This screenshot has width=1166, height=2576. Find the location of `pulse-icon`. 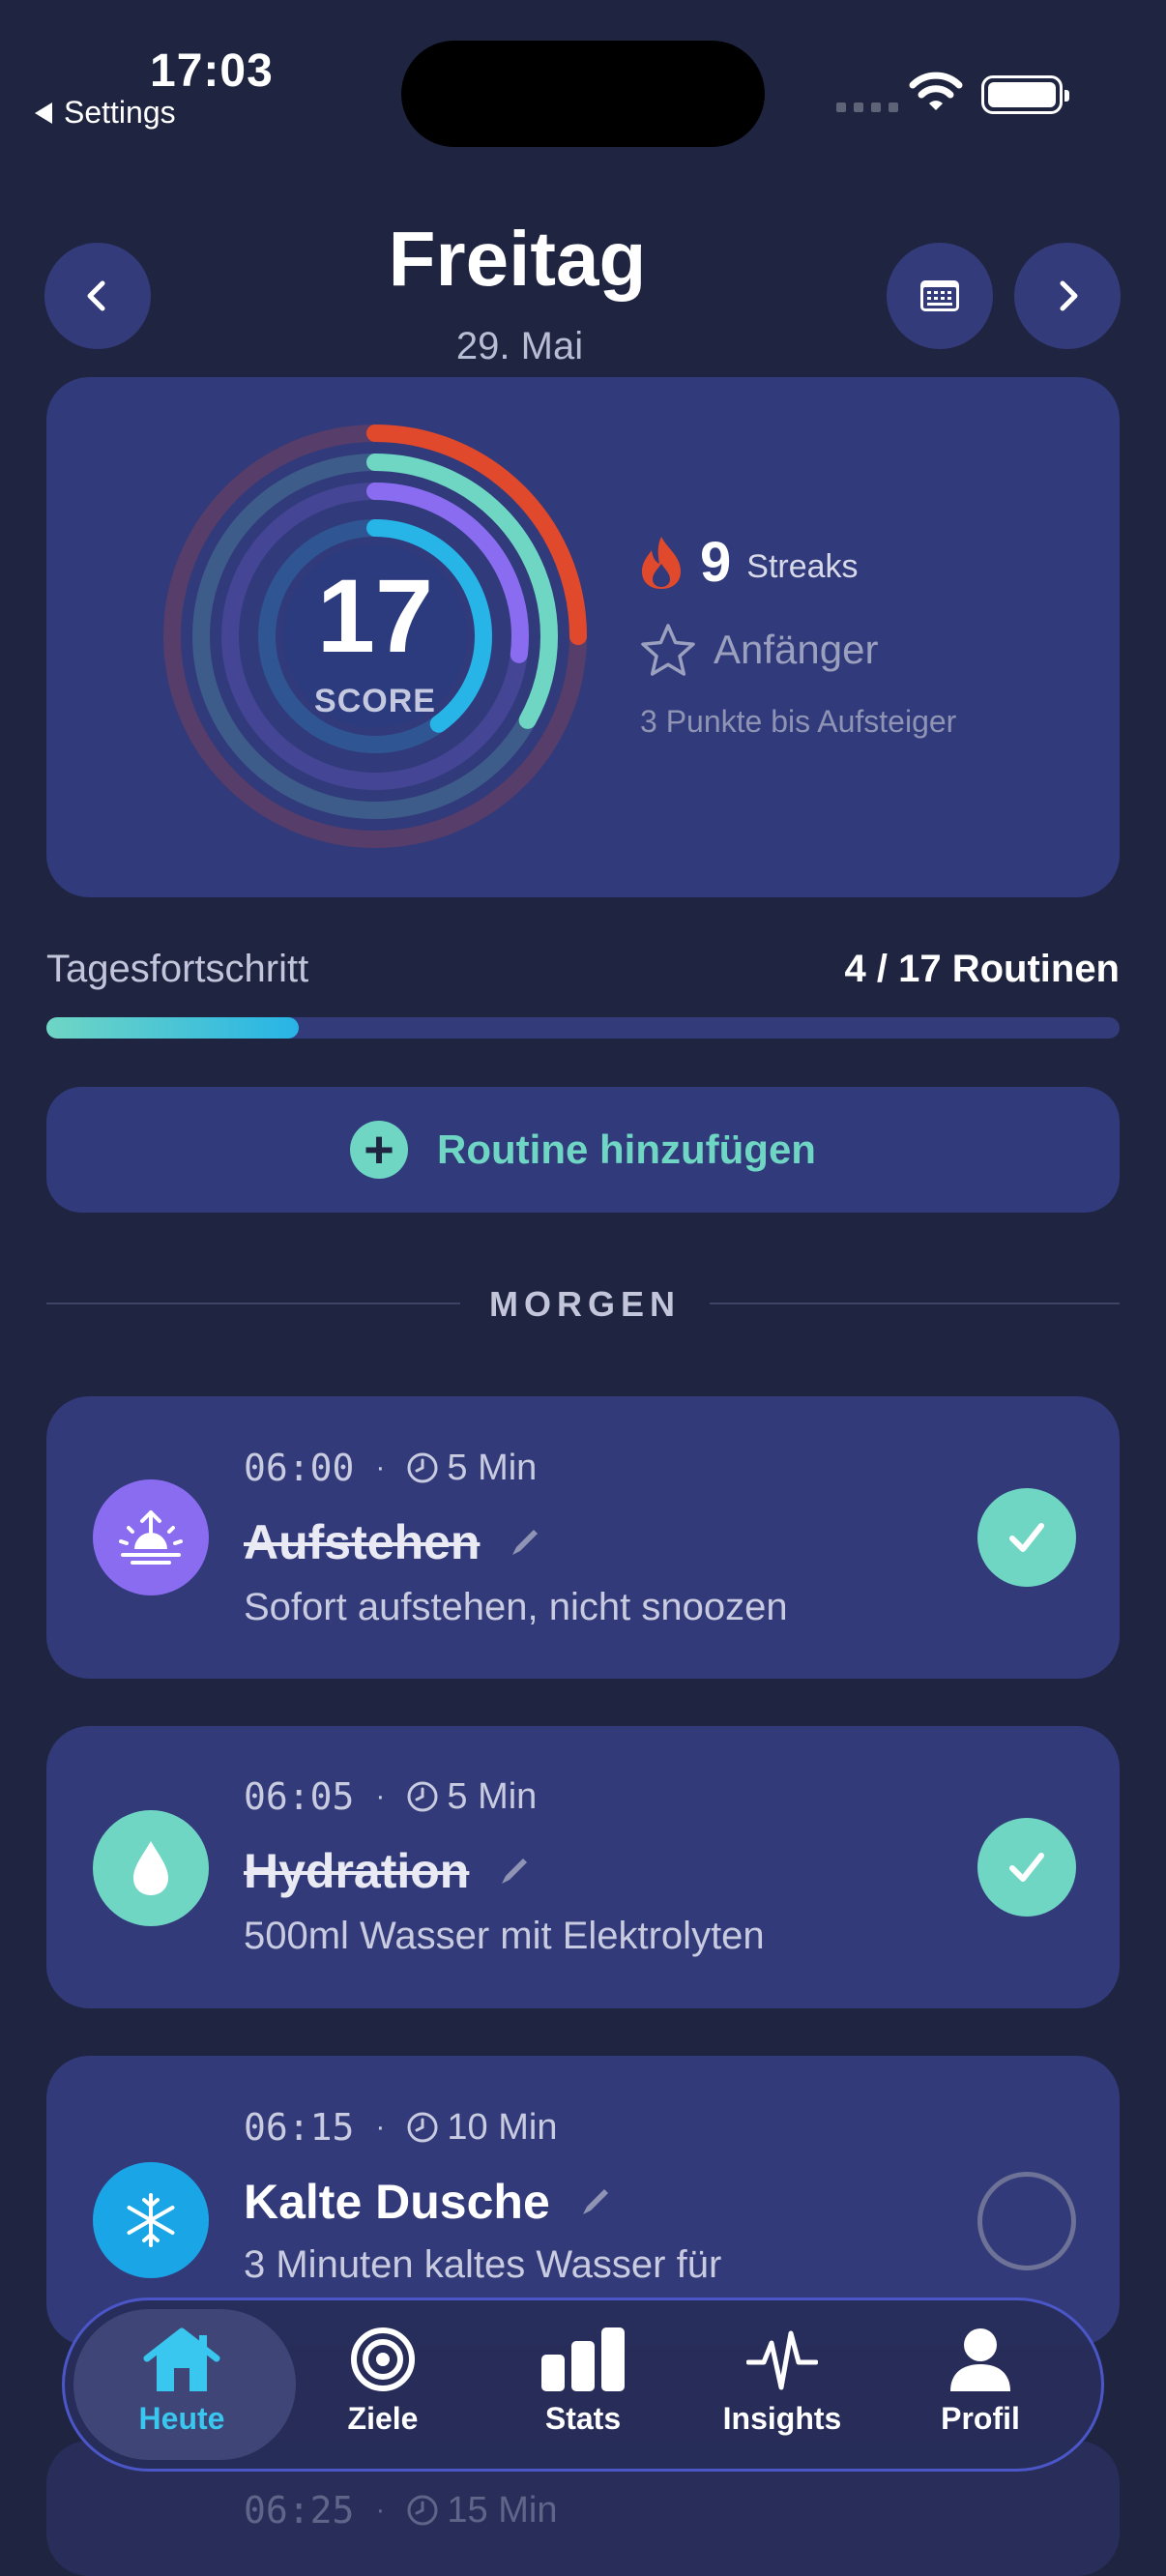

pulse-icon is located at coordinates (782, 2360).